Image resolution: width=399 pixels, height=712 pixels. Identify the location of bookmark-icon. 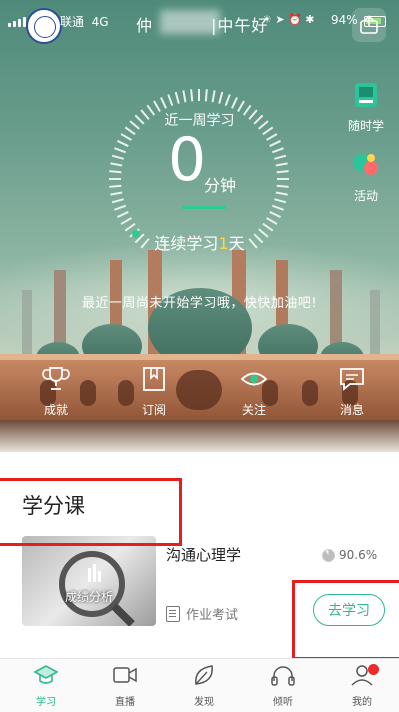
(154, 379).